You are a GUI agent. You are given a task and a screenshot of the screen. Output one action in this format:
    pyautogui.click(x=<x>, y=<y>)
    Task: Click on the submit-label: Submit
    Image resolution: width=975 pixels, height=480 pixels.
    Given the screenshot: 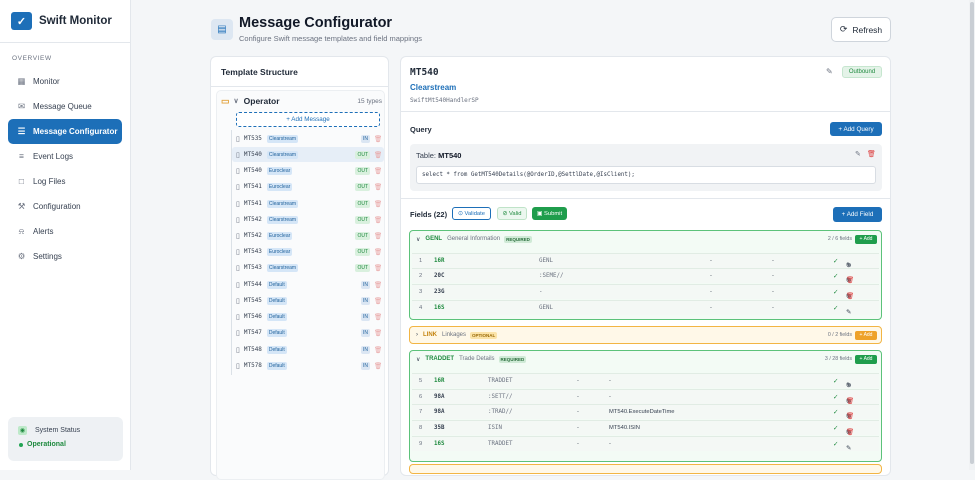 What is the action you would take?
    pyautogui.click(x=553, y=213)
    